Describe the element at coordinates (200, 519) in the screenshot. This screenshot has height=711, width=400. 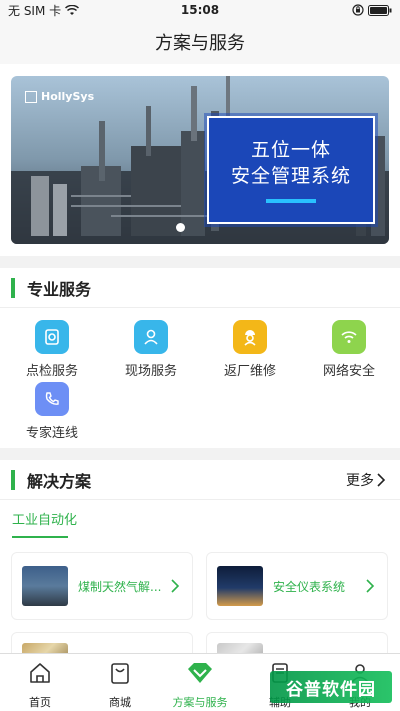
I see `solution-tabs: 工业自动化` at that location.